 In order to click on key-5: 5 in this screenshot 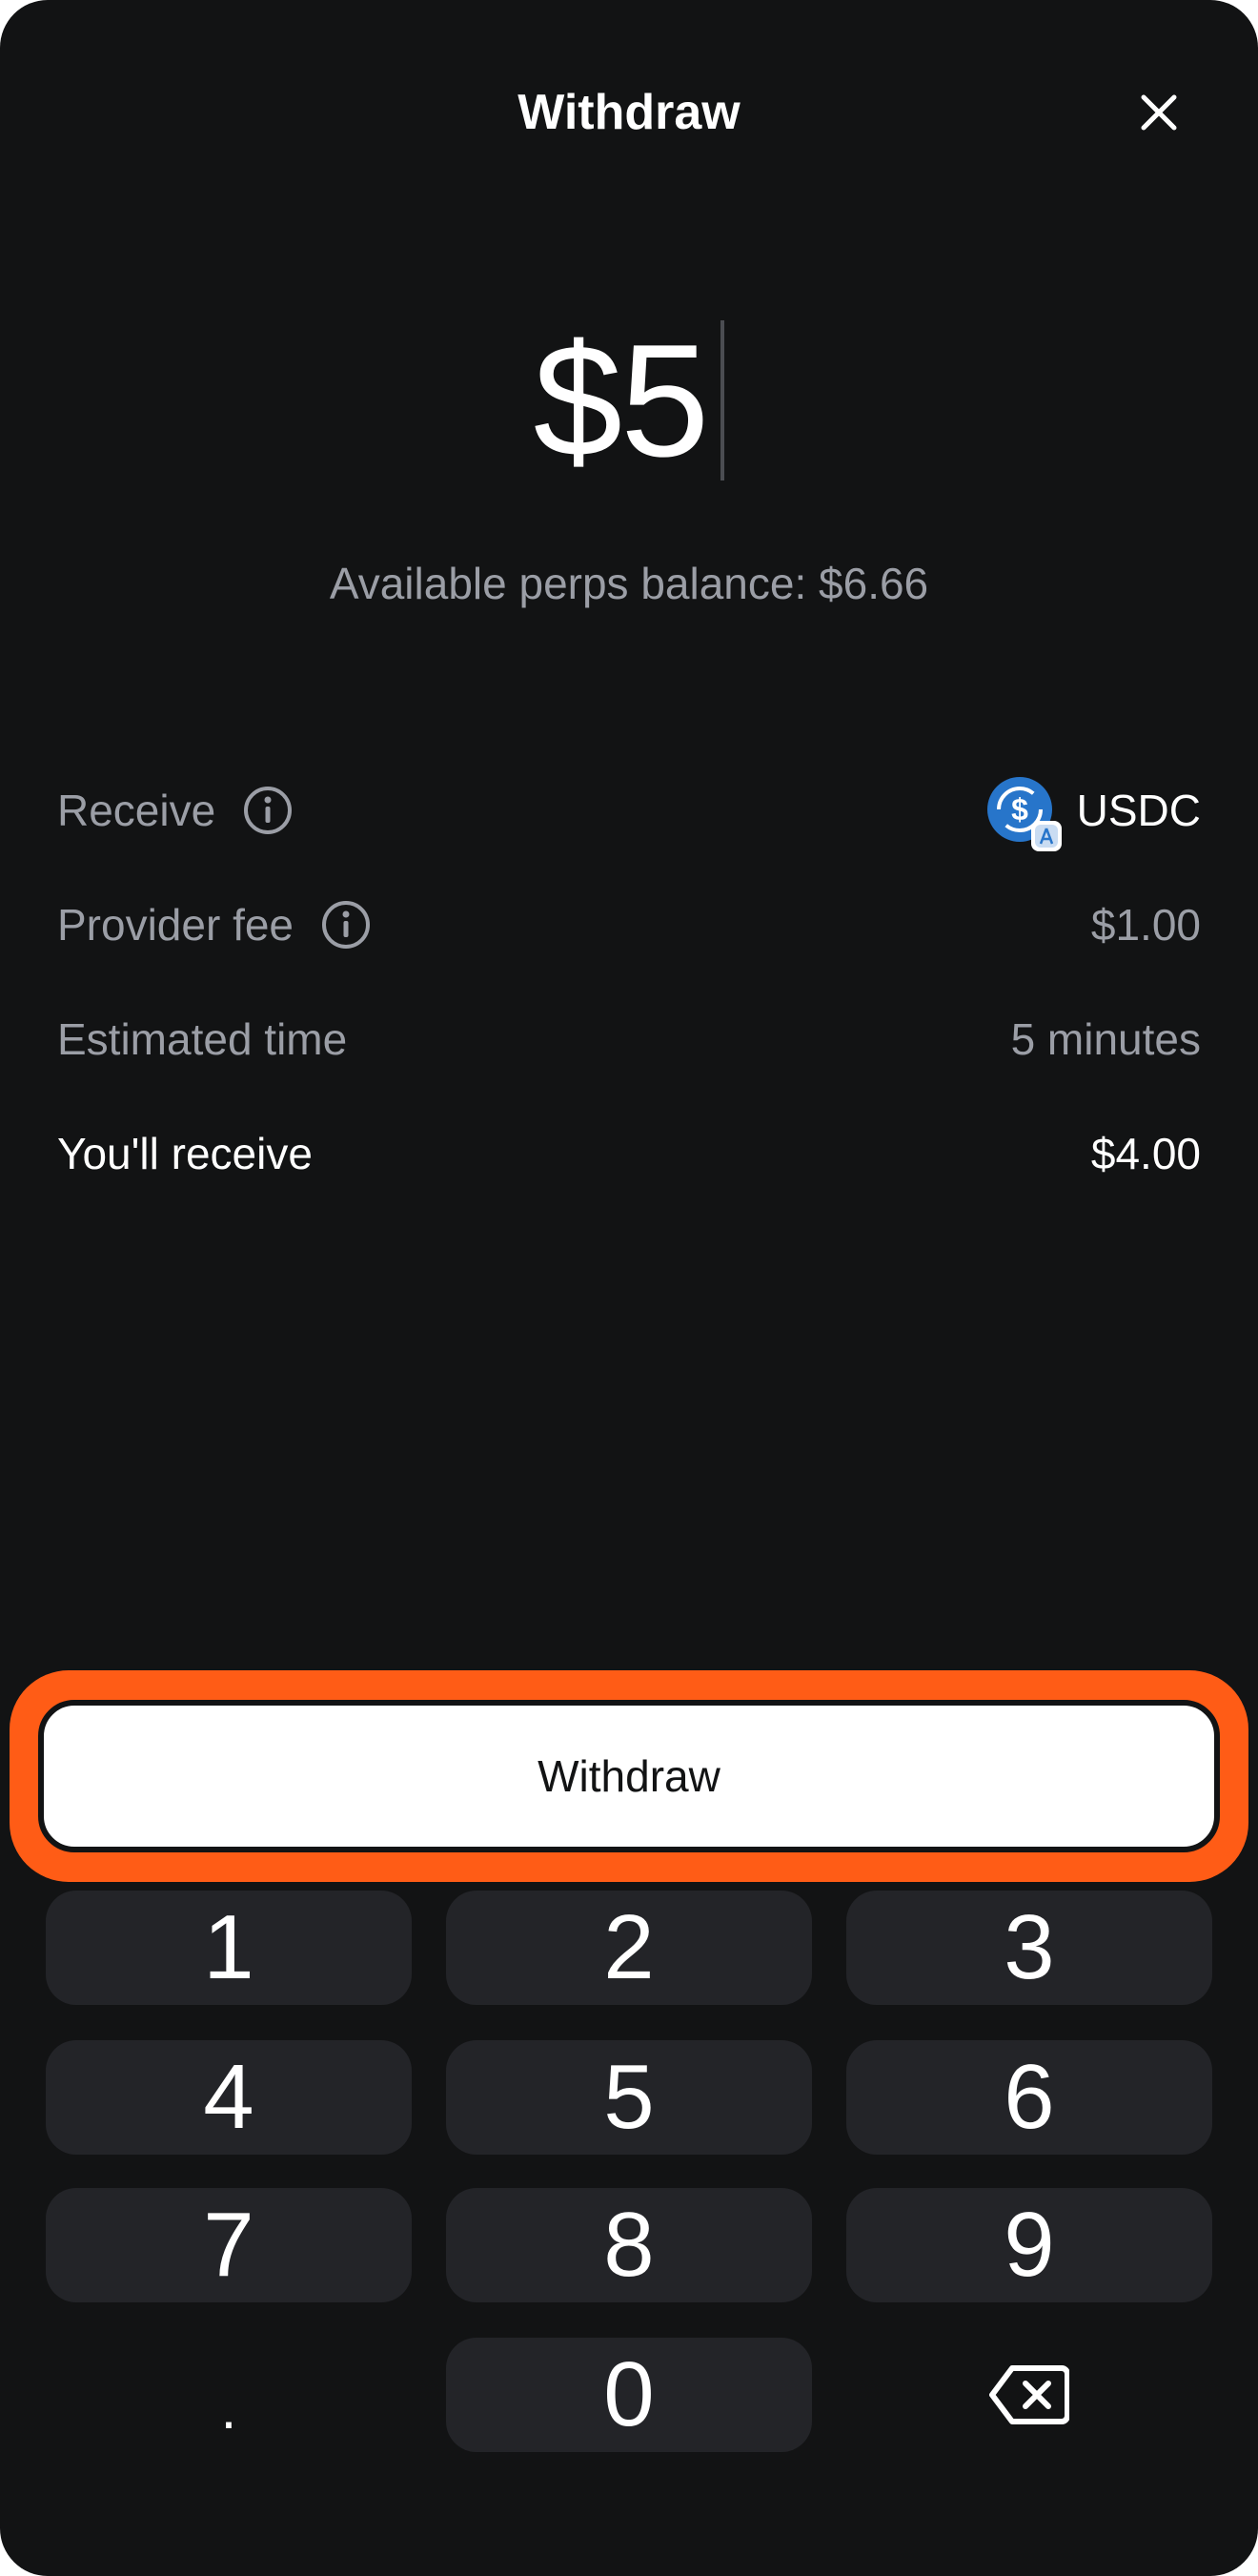, I will do `click(629, 2097)`.